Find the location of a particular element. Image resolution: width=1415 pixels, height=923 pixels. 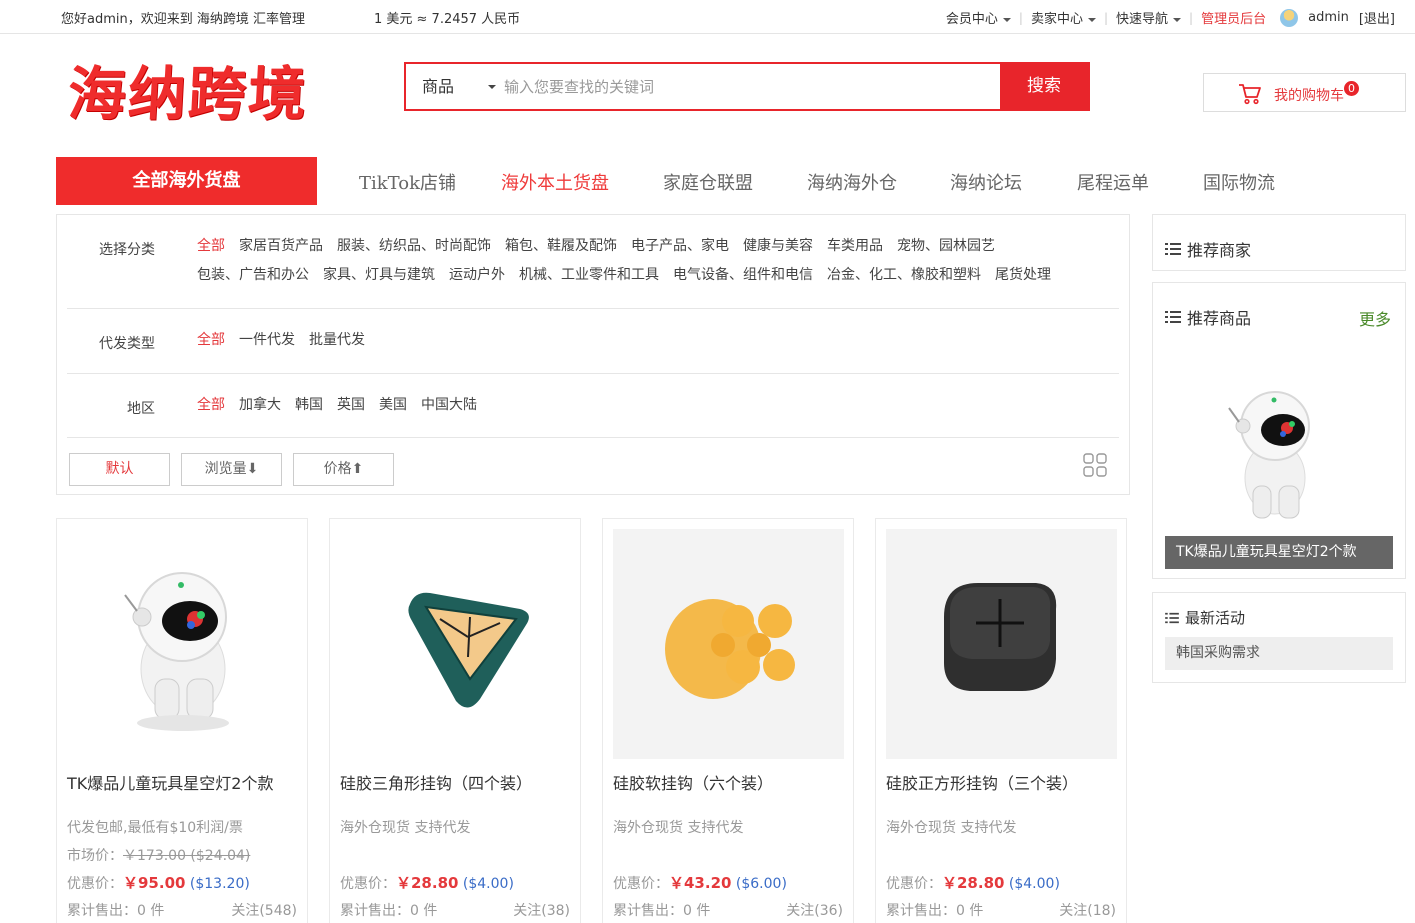

filter-options: 全部 一件代发 批量代发 is located at coordinates (647, 340).